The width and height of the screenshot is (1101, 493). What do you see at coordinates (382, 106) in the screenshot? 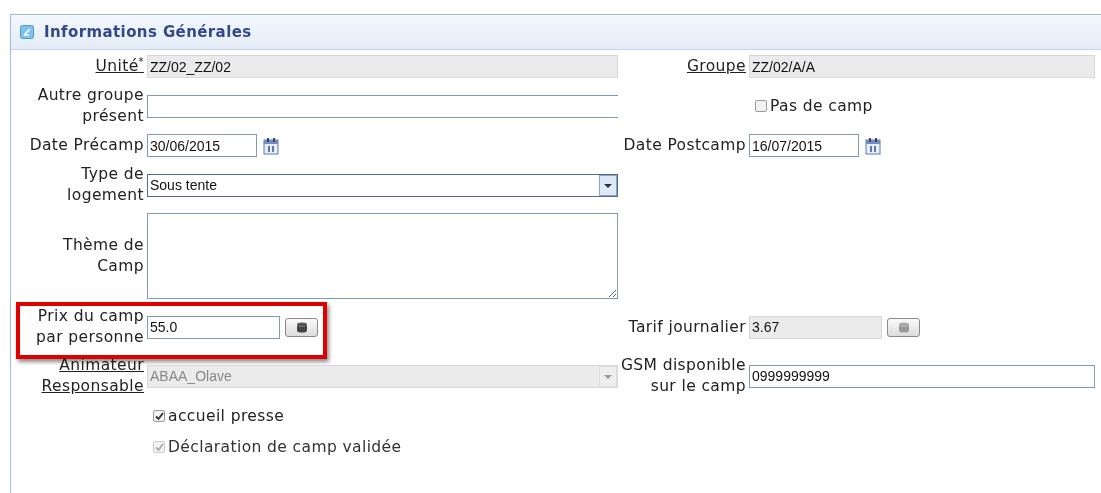
I see `text-field` at bounding box center [382, 106].